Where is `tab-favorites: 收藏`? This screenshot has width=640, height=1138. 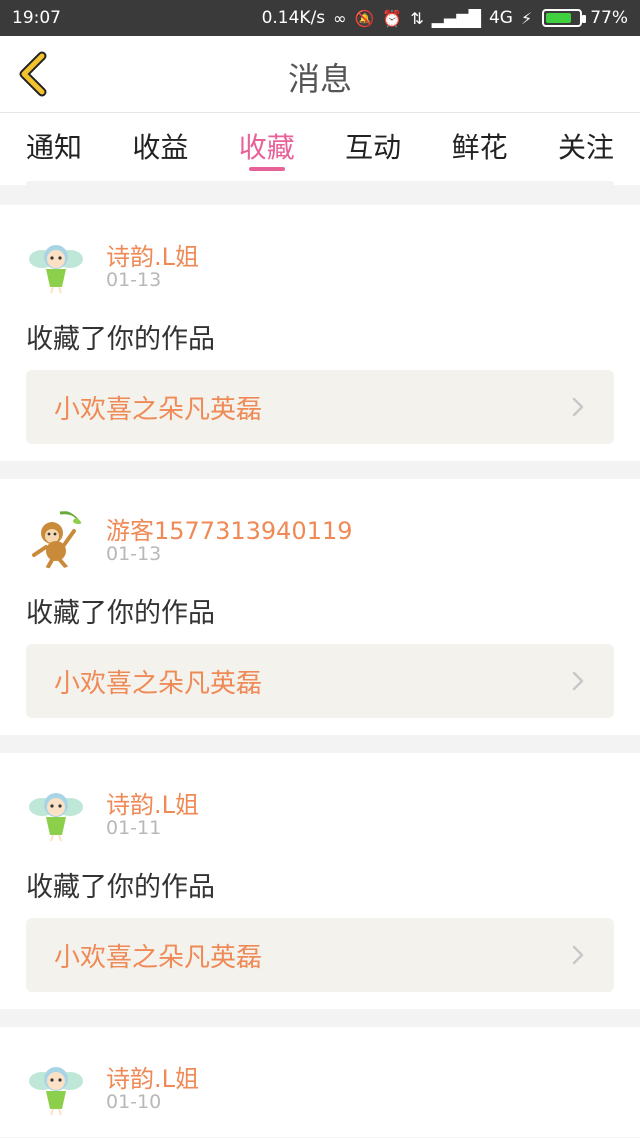
tab-favorites: 收藏 is located at coordinates (267, 149).